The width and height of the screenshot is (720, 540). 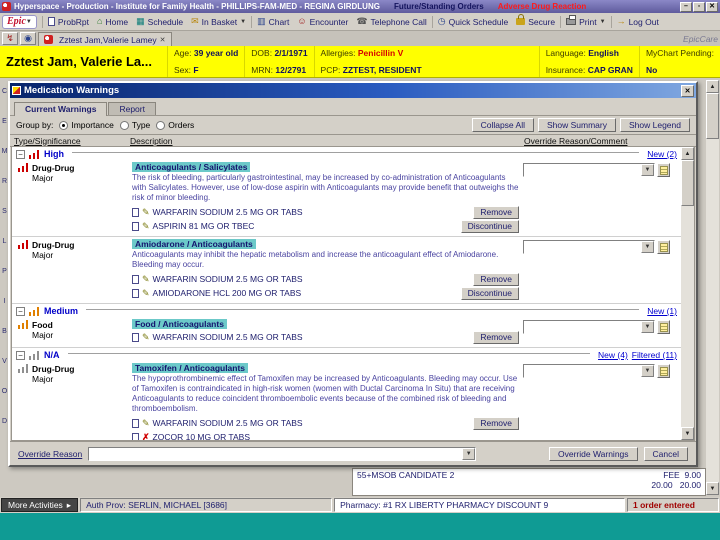 I want to click on tab-current-warnings: Current Warnings, so click(x=61, y=109).